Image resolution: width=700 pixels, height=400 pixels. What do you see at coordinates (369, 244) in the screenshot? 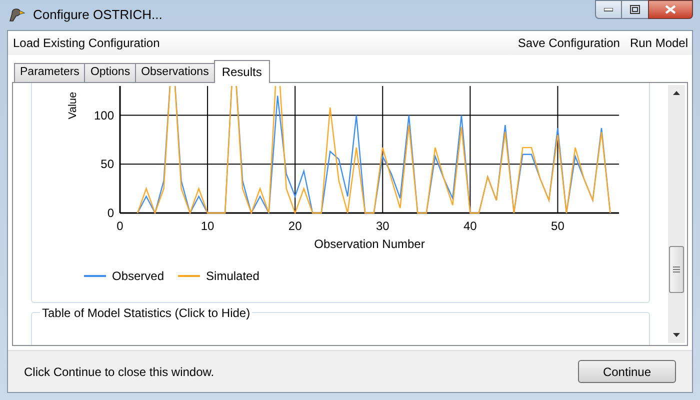
I see `axis-title: Observation Number` at bounding box center [369, 244].